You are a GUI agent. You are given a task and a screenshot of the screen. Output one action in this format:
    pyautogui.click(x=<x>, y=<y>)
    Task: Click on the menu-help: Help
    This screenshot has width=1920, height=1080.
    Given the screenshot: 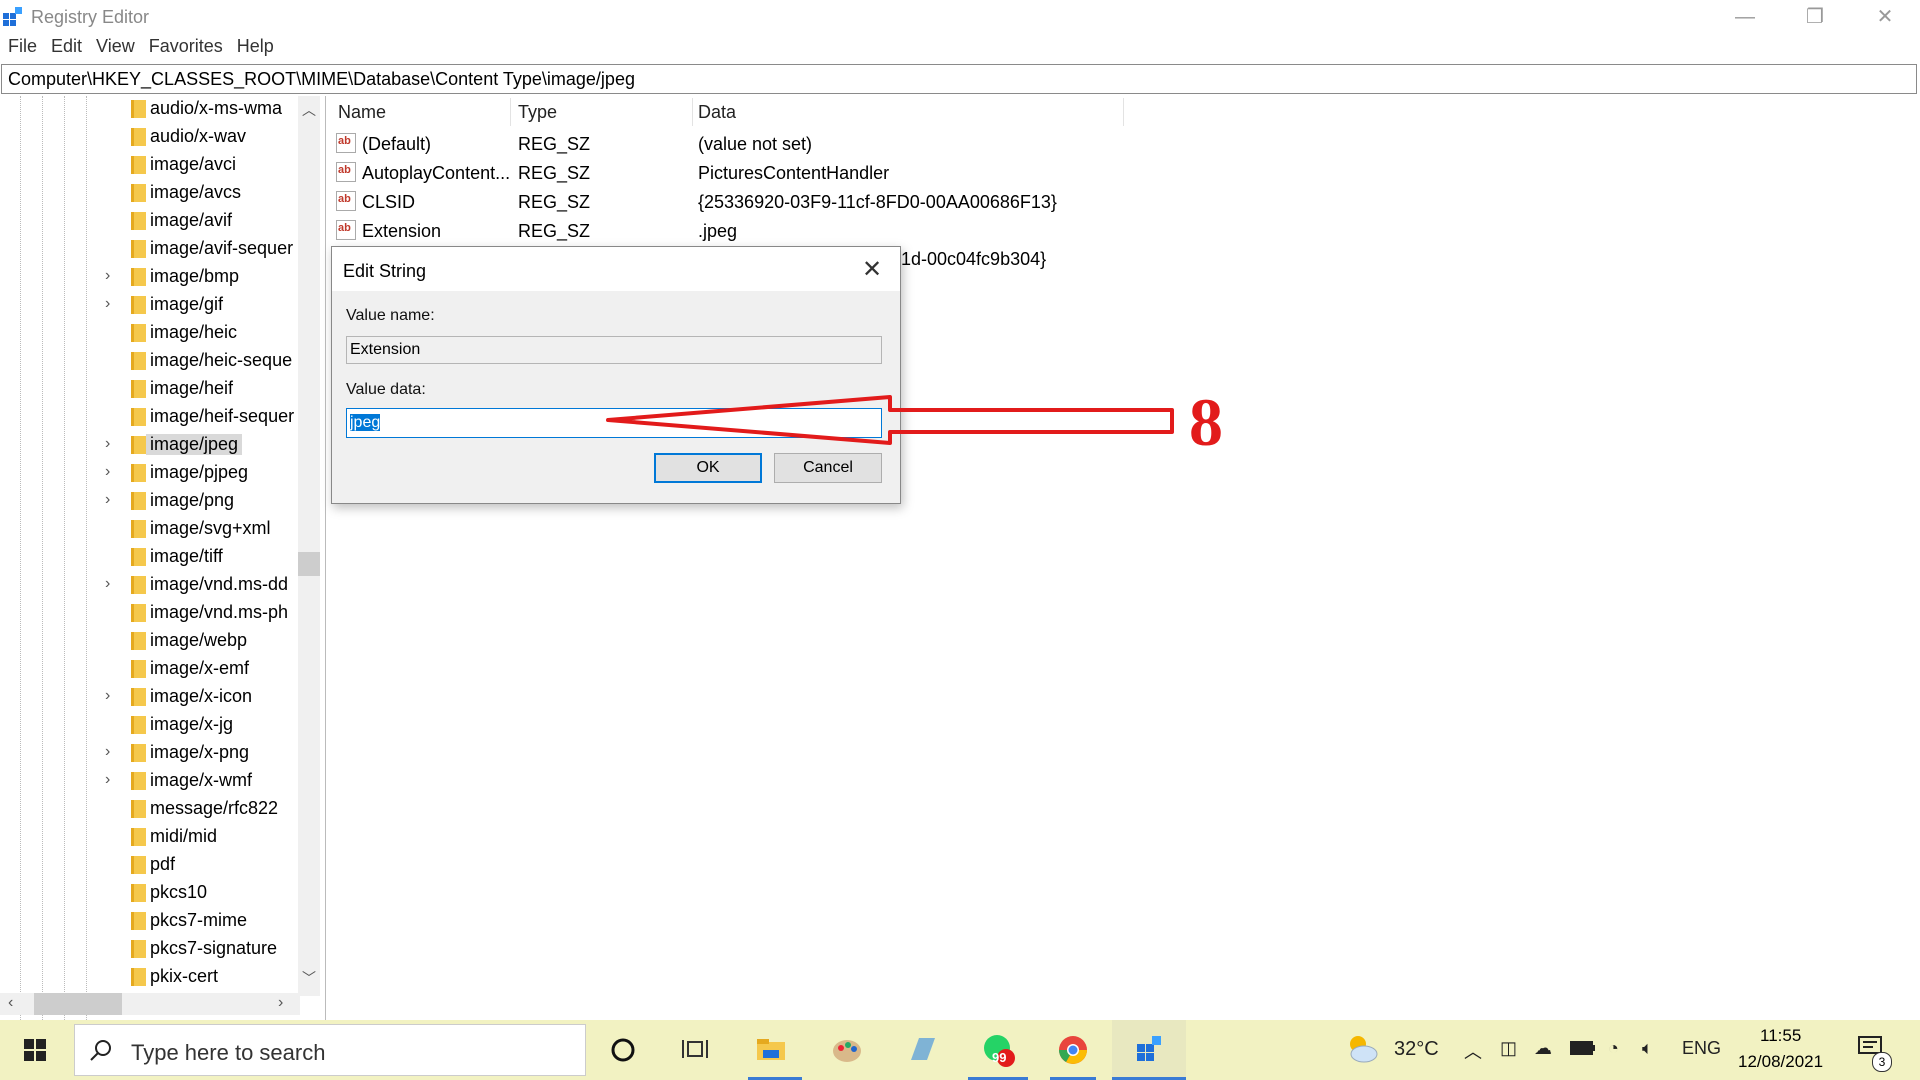 What is the action you would take?
    pyautogui.click(x=255, y=46)
    